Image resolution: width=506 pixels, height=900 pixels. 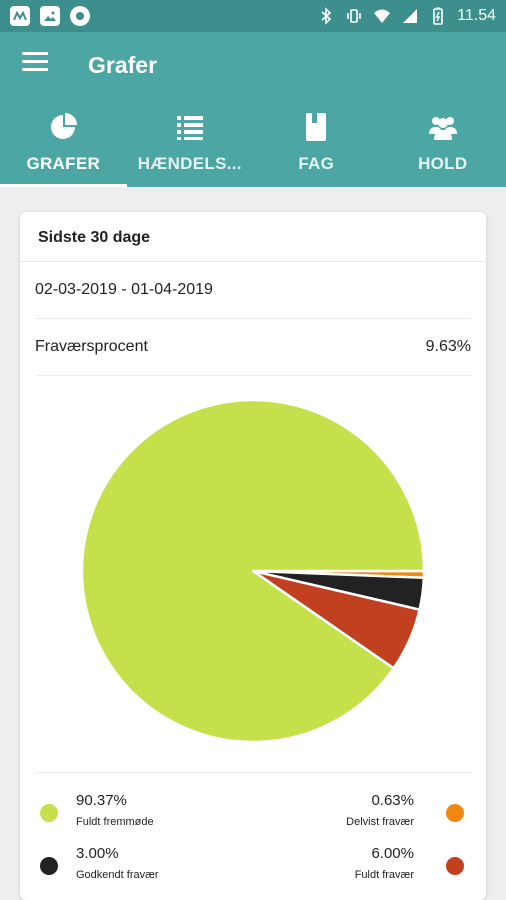 What do you see at coordinates (50, 16) in the screenshot?
I see `image-notification-icon` at bounding box center [50, 16].